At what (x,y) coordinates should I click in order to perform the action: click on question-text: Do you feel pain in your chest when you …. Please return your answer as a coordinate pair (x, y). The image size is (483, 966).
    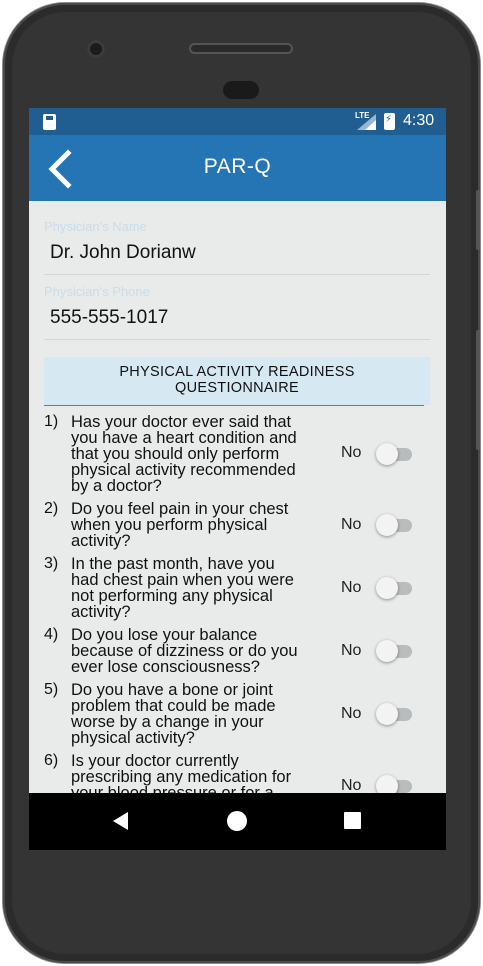
    Looking at the image, I should click on (180, 525).